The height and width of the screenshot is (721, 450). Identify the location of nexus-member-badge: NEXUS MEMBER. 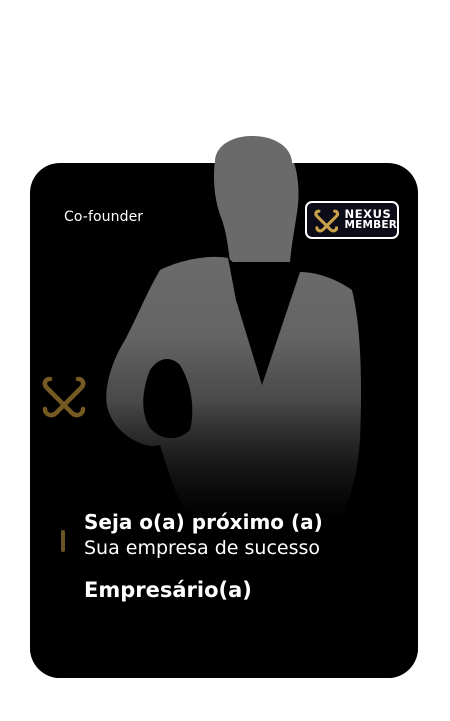
(352, 220).